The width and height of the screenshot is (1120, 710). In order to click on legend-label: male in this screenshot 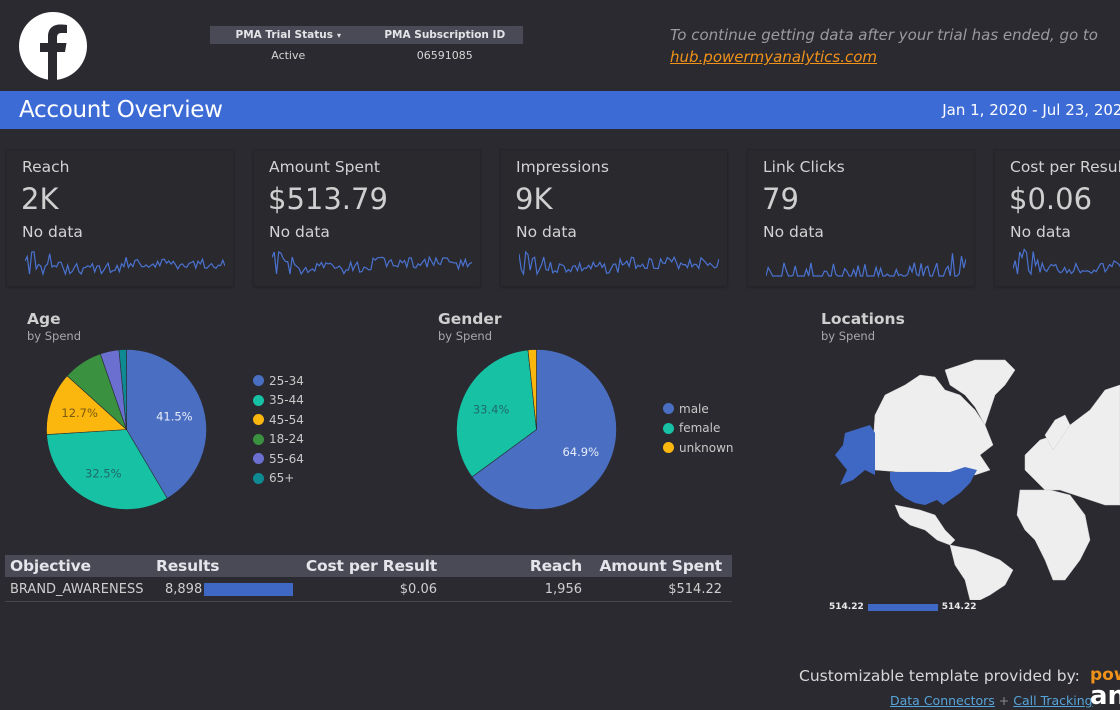, I will do `click(694, 408)`.